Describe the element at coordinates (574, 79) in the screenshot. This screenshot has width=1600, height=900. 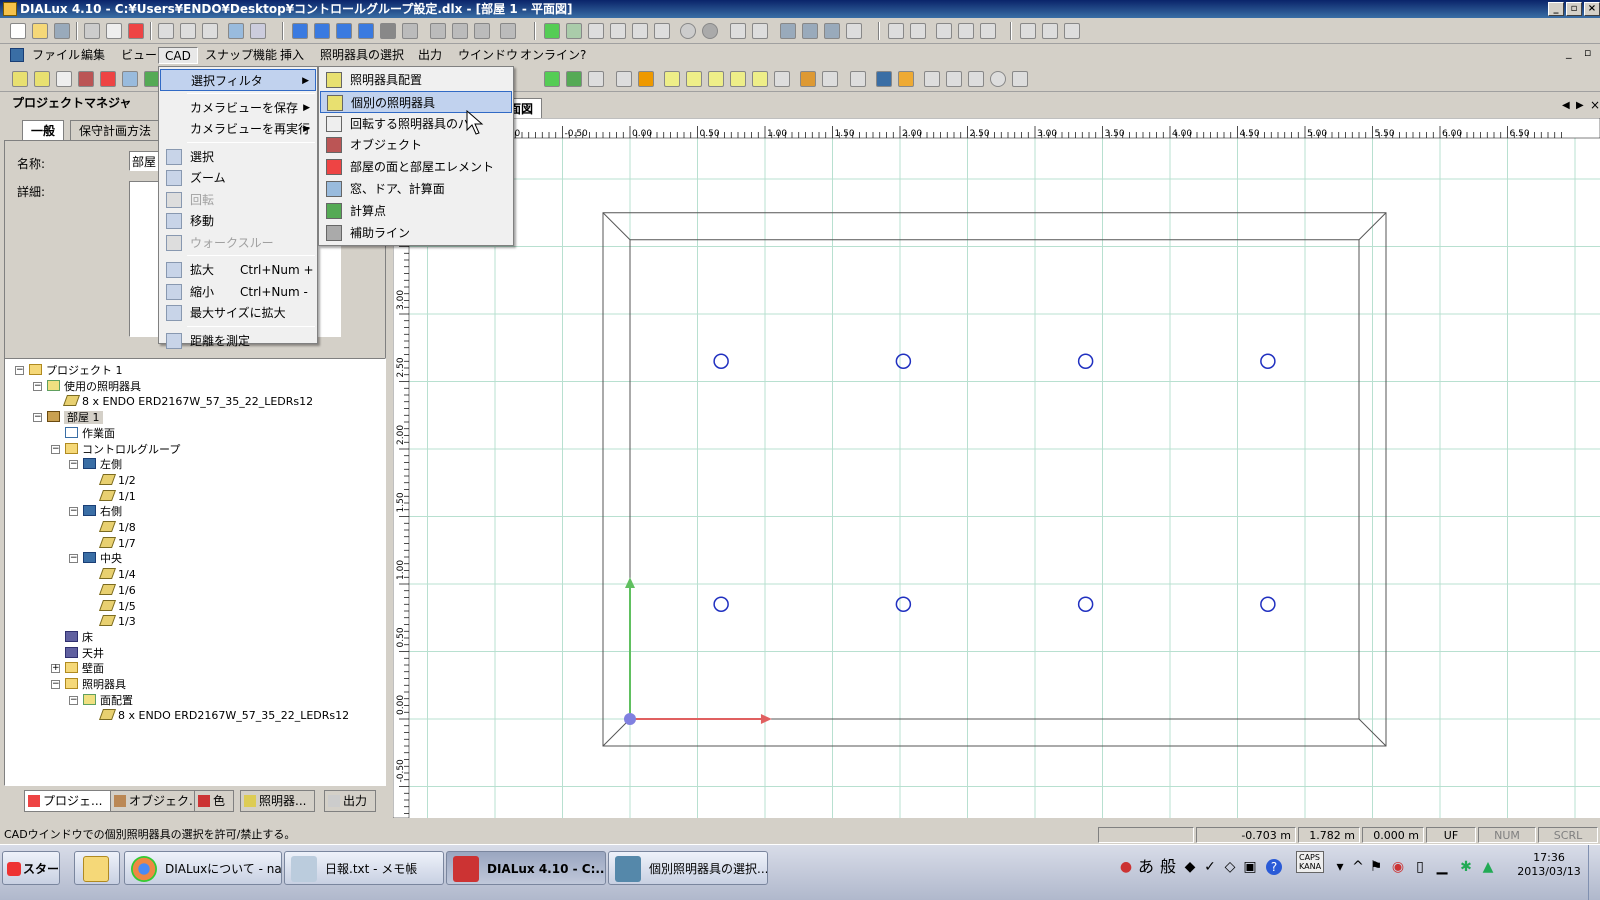
I see `insert-room2-icon` at that location.